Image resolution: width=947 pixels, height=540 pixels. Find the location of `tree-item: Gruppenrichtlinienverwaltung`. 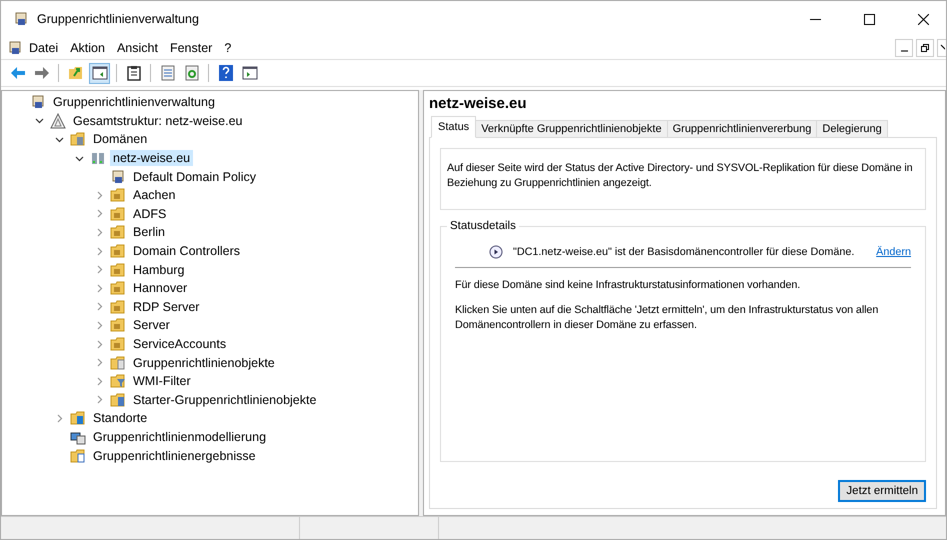

tree-item: Gruppenrichtlinienverwaltung is located at coordinates (134, 102).